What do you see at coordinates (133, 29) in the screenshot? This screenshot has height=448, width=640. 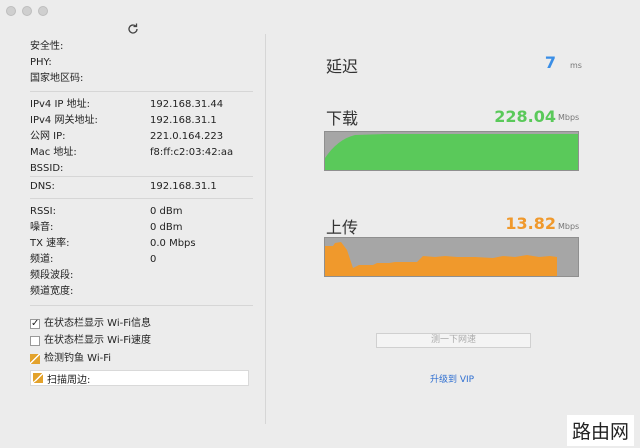 I see `refresh-icon` at bounding box center [133, 29].